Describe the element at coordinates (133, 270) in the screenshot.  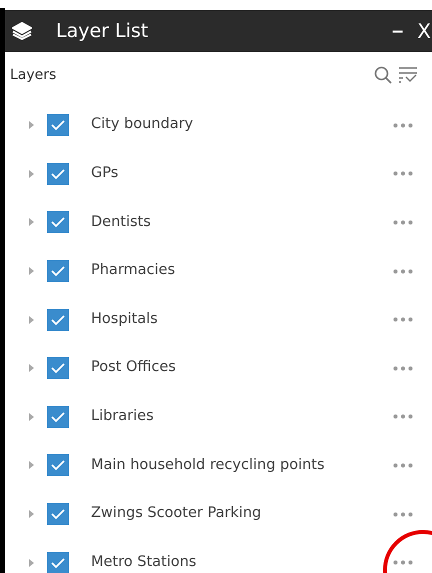
I see `layer-name: Pharmacies` at that location.